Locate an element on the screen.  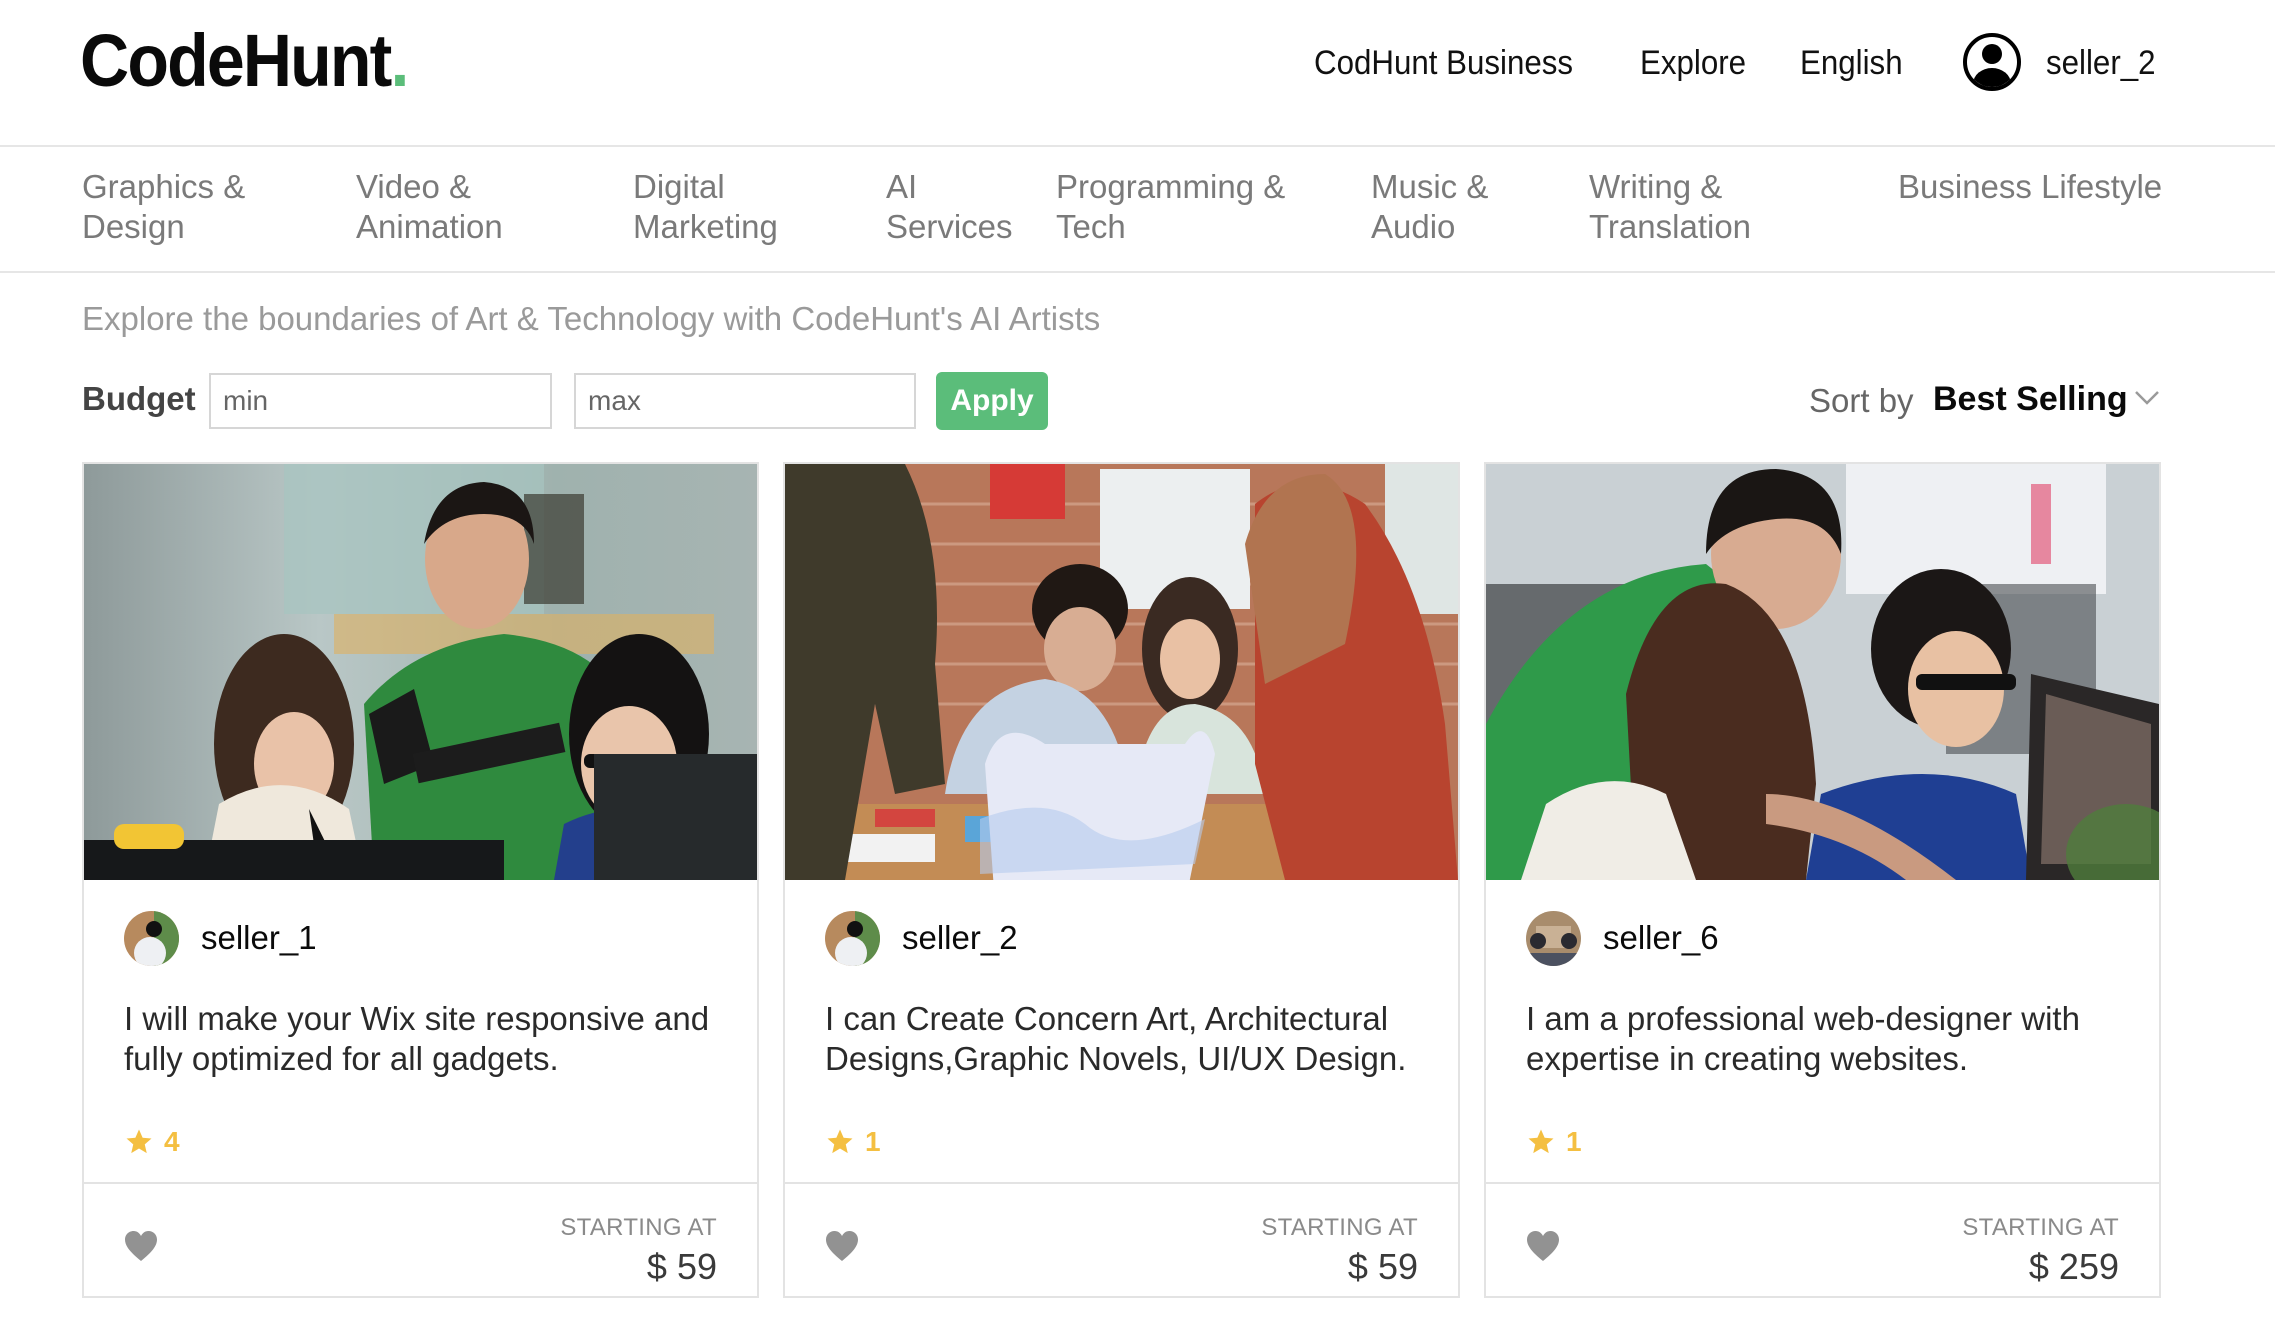
seller-name: seller_6 is located at coordinates (1661, 938).